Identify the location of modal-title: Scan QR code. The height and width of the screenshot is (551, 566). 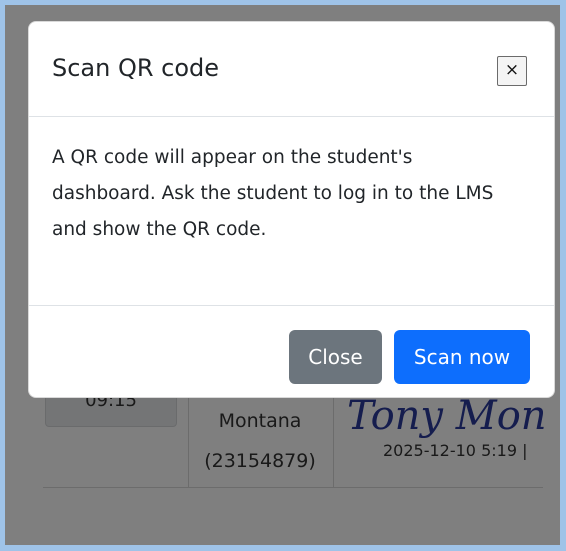
(136, 68).